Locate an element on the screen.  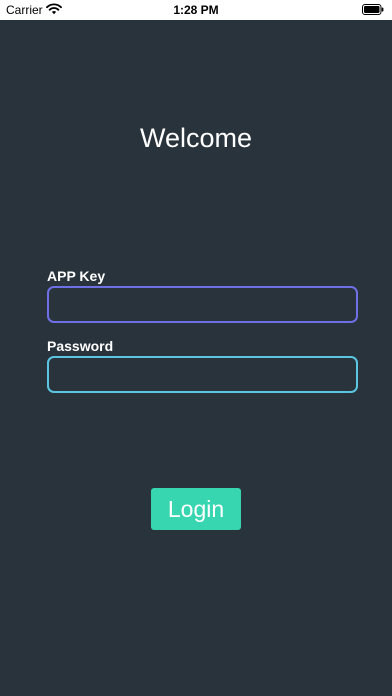
password-input is located at coordinates (202, 374).